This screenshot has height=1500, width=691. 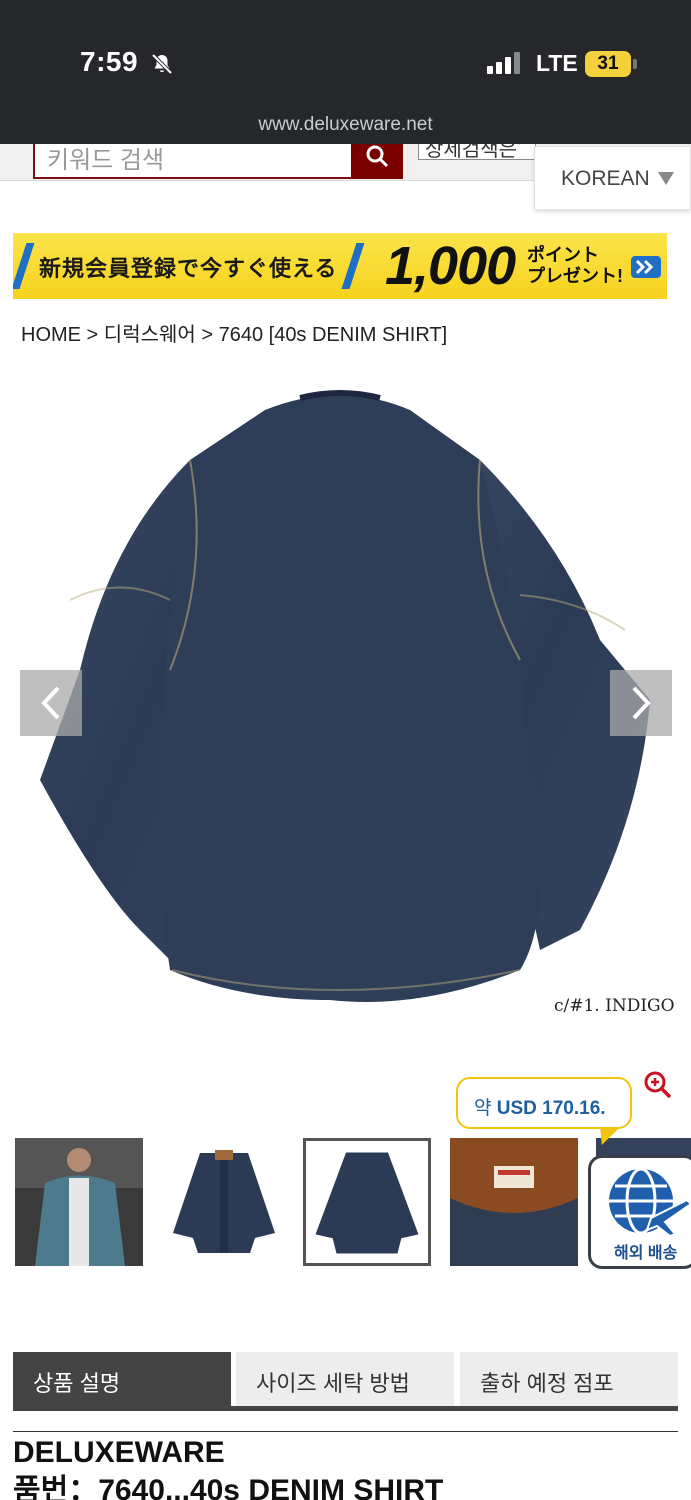 What do you see at coordinates (658, 1085) in the screenshot?
I see `zoom-in-icon` at bounding box center [658, 1085].